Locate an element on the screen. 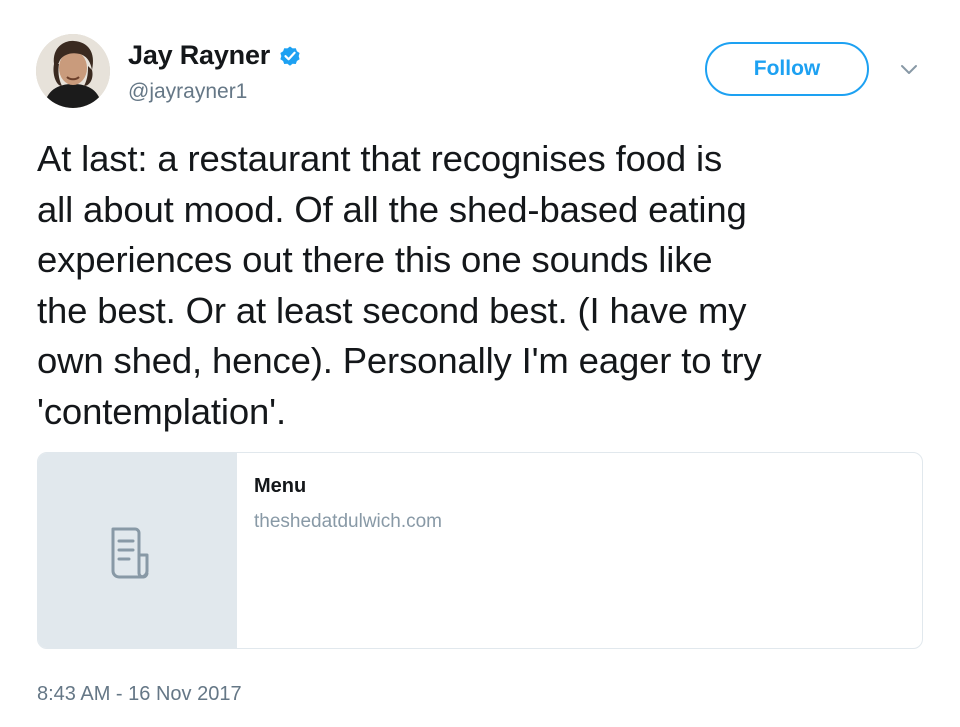 Image resolution: width=960 pixels, height=727 pixels. tweet-timestamp: 8:43 AM - 16 Nov 2017 is located at coordinates (139, 694).